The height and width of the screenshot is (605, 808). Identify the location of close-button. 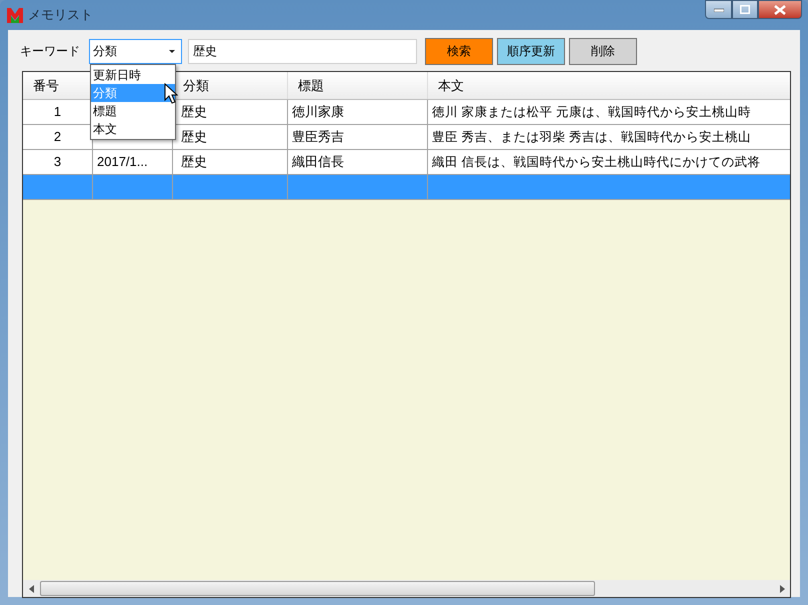
(780, 9).